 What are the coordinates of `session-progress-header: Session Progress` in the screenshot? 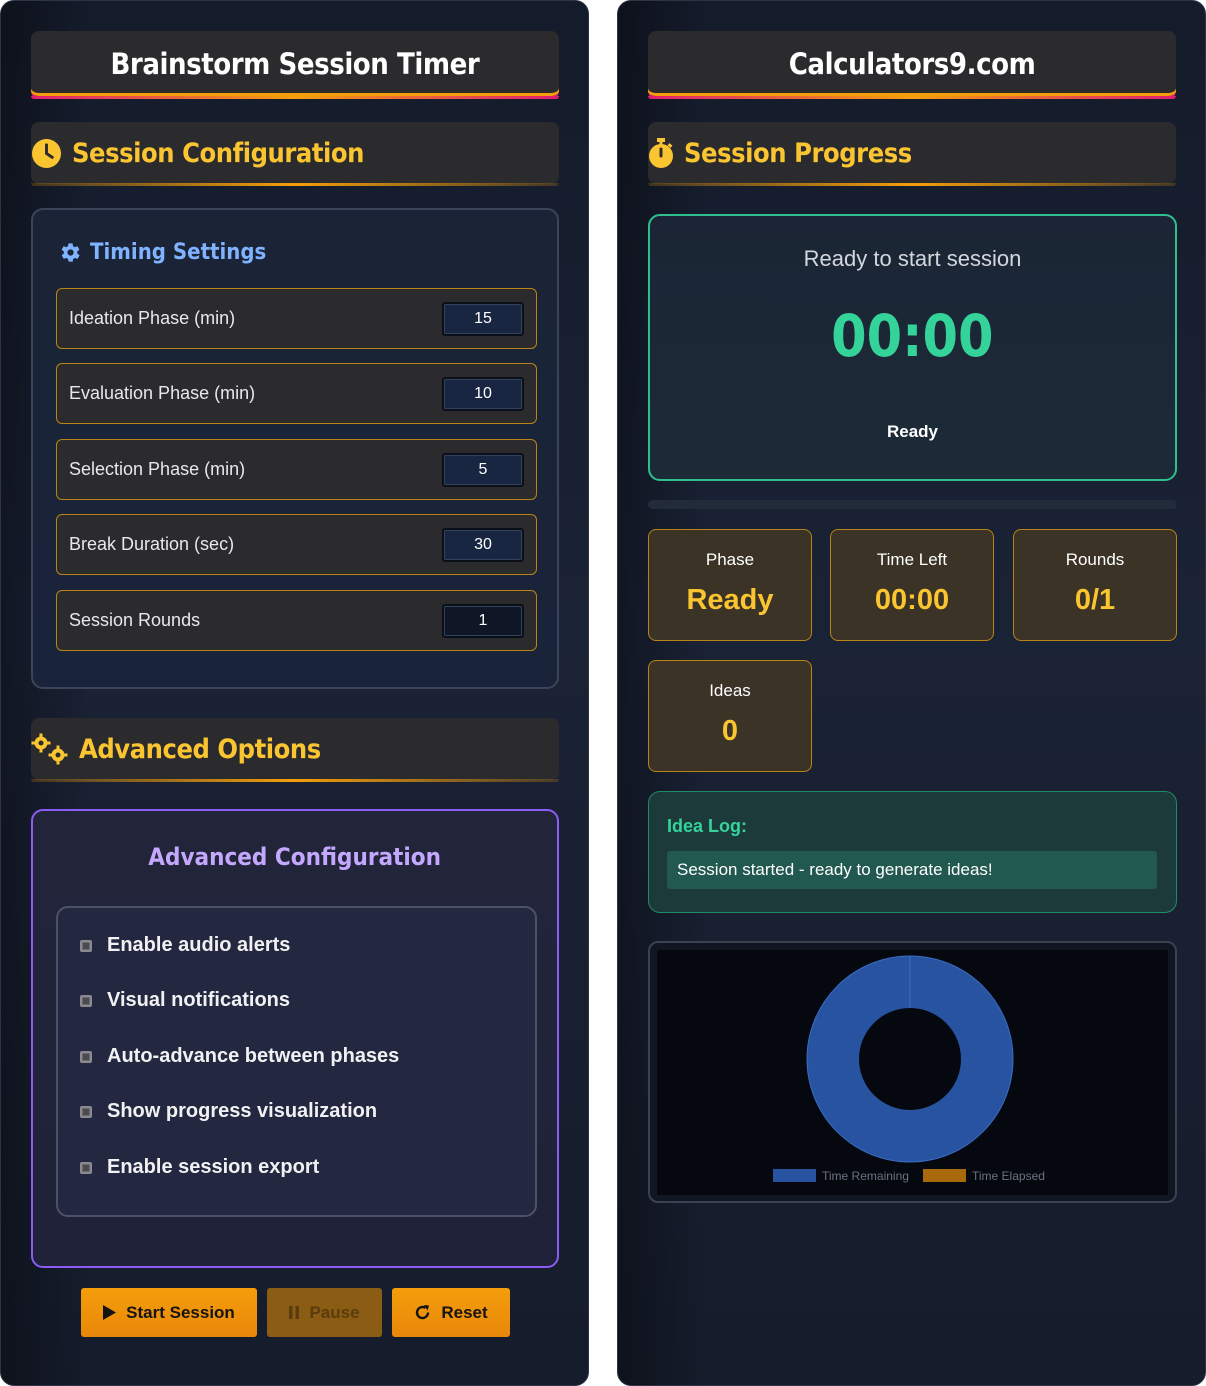 It's located at (912, 154).